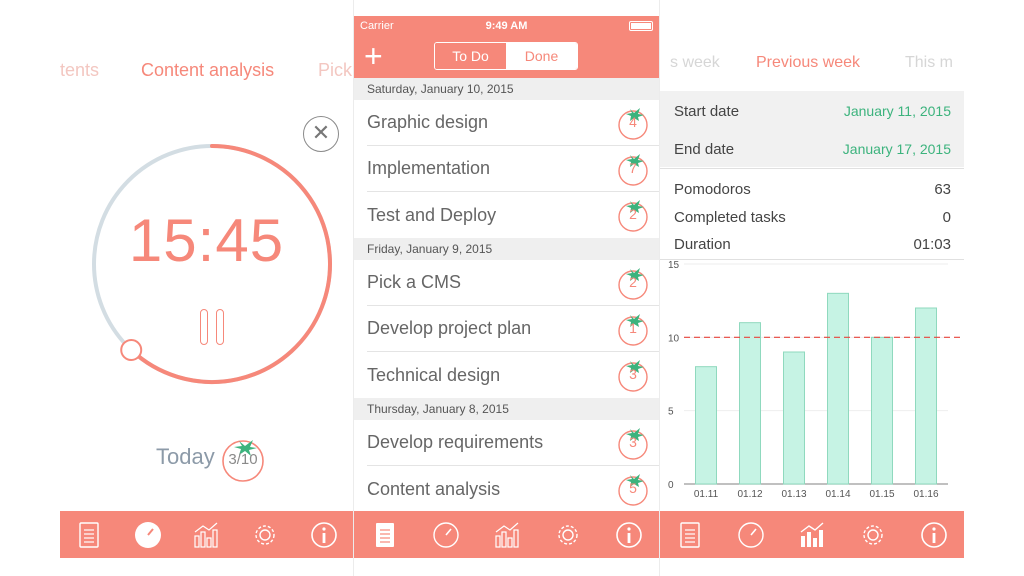 The width and height of the screenshot is (1024, 576). What do you see at coordinates (429, 168) in the screenshot?
I see `task-name: Implementation` at bounding box center [429, 168].